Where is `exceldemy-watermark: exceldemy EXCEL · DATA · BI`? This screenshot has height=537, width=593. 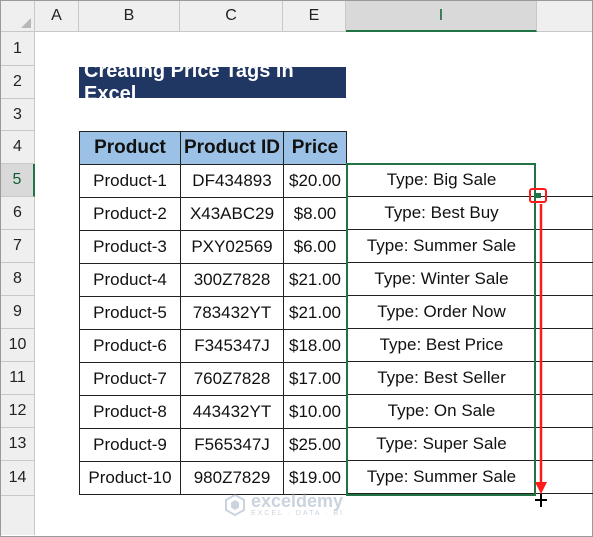
exceldemy-watermark: exceldemy EXCEL · DATA · BI is located at coordinates (283, 504).